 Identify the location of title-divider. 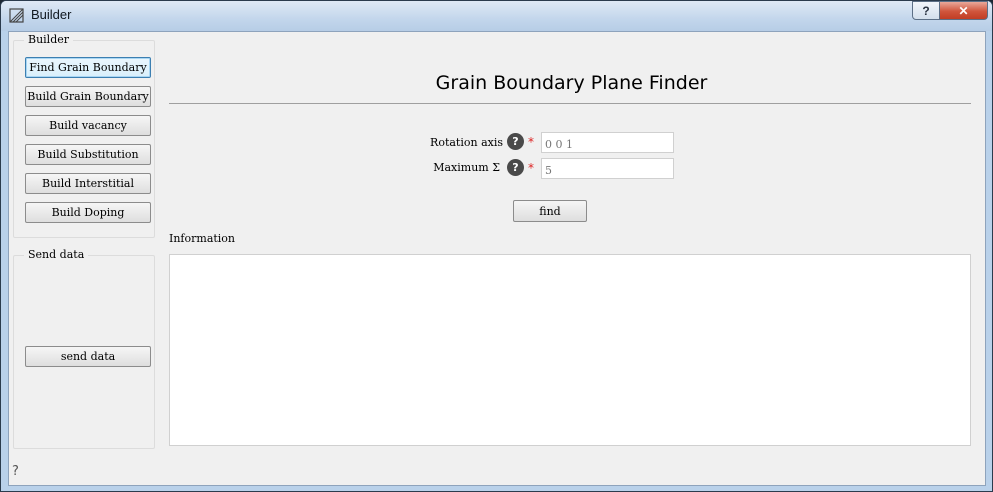
(570, 103).